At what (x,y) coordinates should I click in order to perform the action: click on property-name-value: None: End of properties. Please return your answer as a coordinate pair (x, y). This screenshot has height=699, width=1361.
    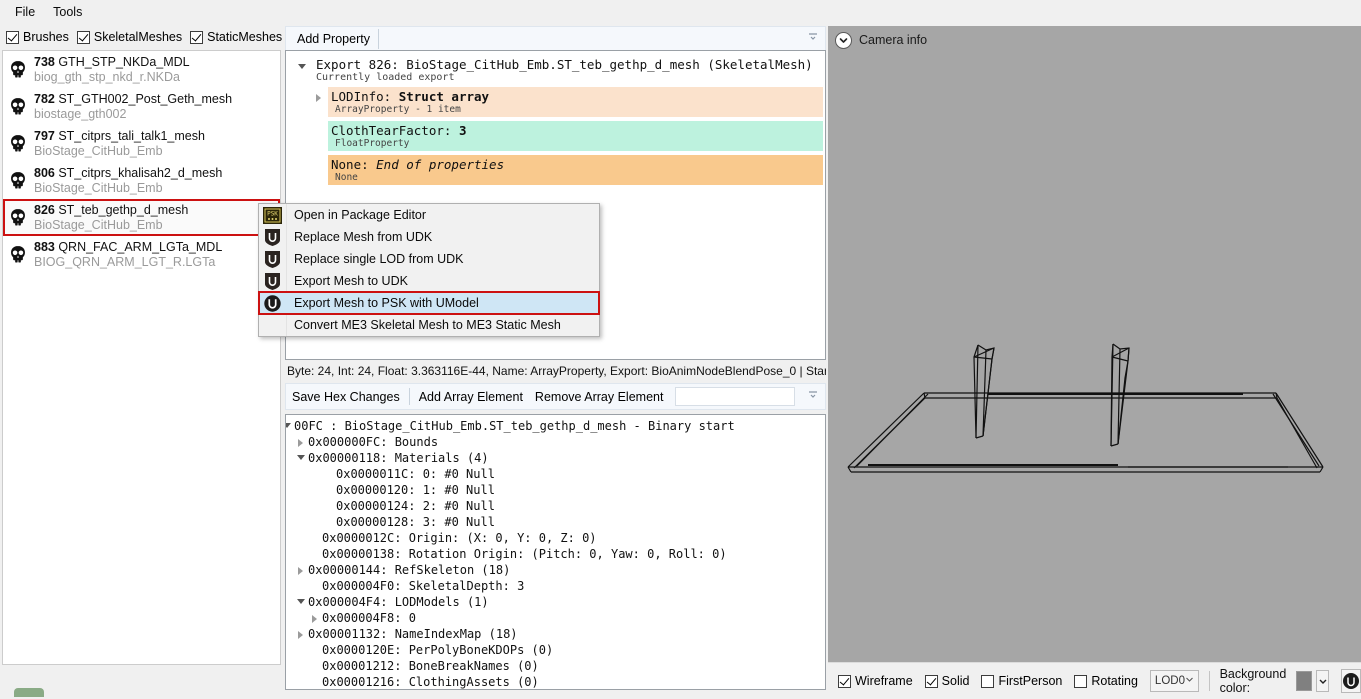
    Looking at the image, I should click on (418, 164).